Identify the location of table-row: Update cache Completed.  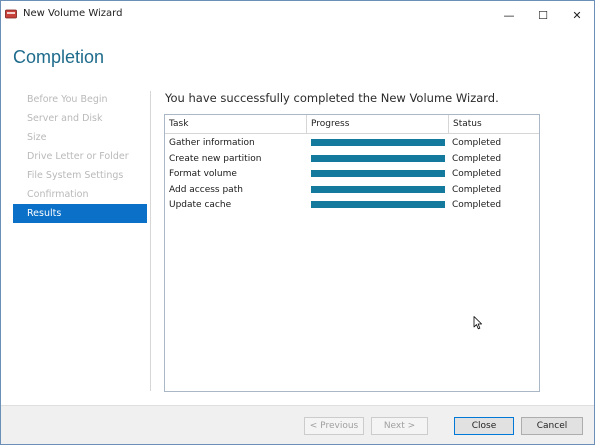
(352, 205).